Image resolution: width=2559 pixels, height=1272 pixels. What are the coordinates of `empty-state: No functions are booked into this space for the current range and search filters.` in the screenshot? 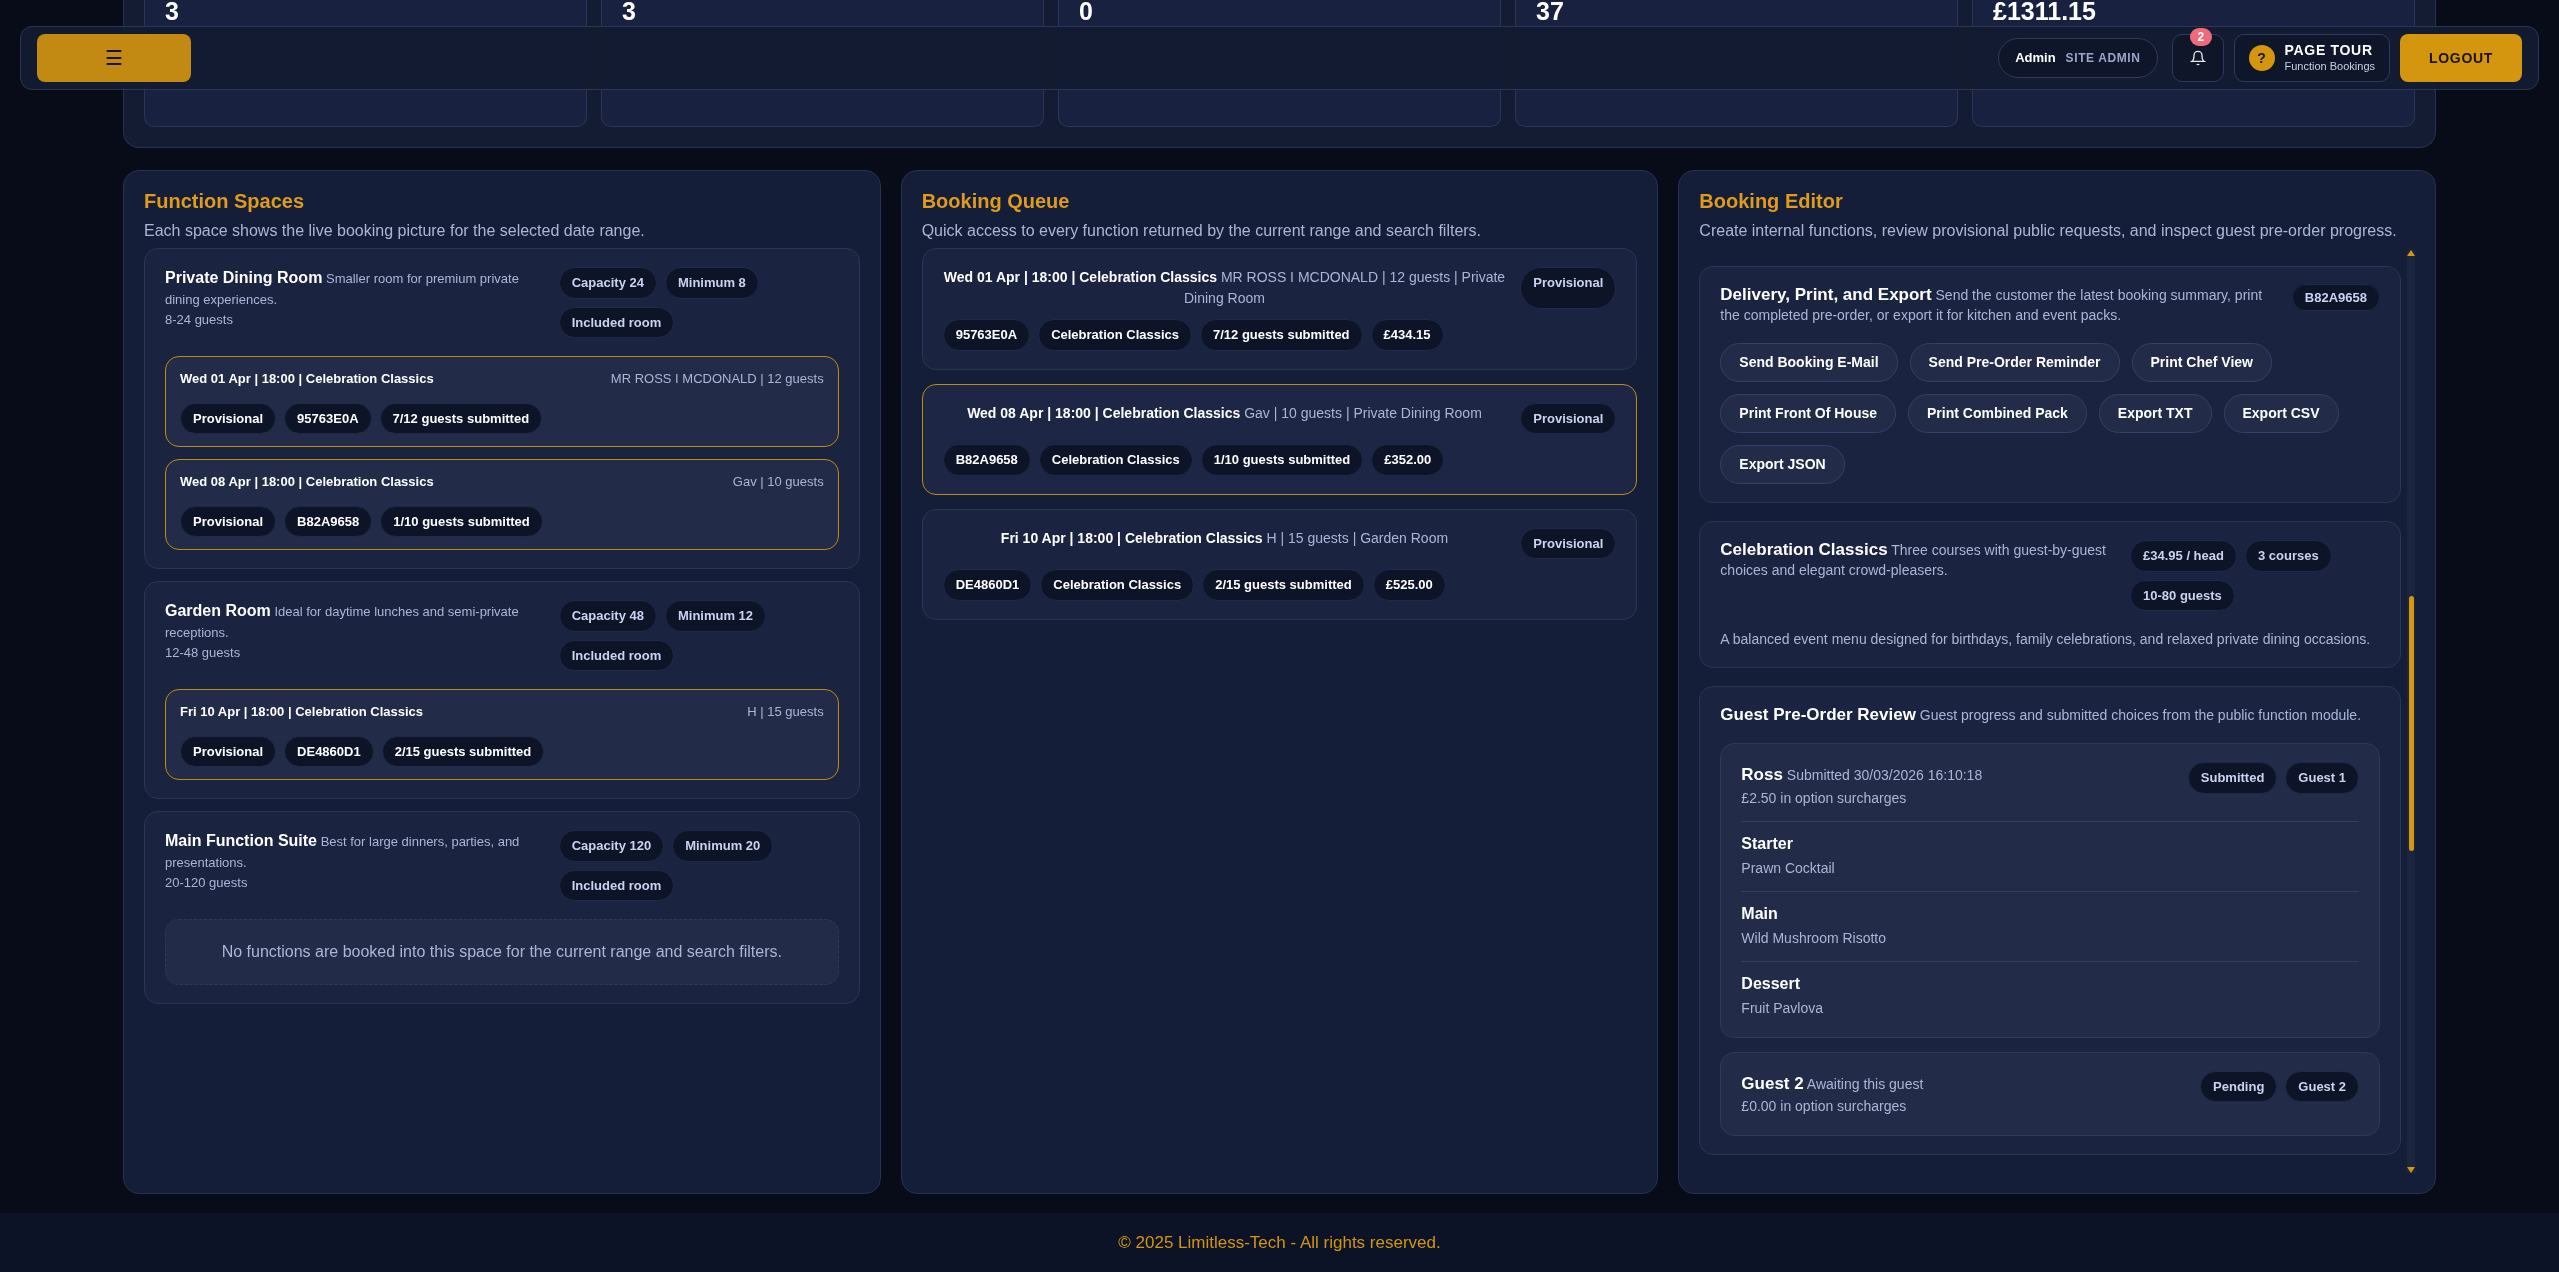 It's located at (502, 952).